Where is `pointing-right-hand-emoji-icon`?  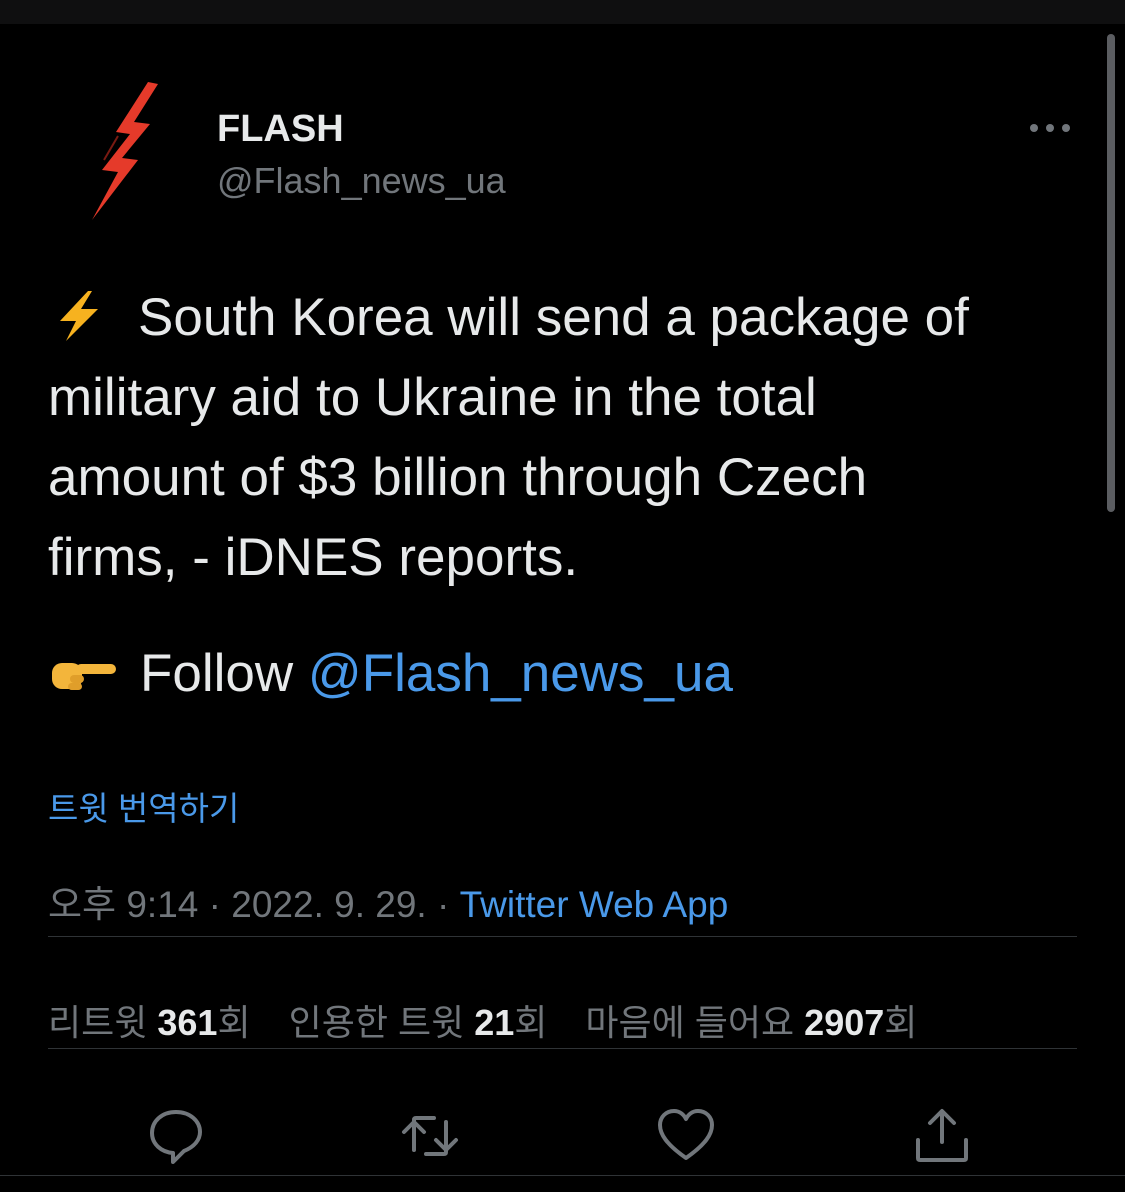
pointing-right-hand-emoji-icon is located at coordinates (84, 676).